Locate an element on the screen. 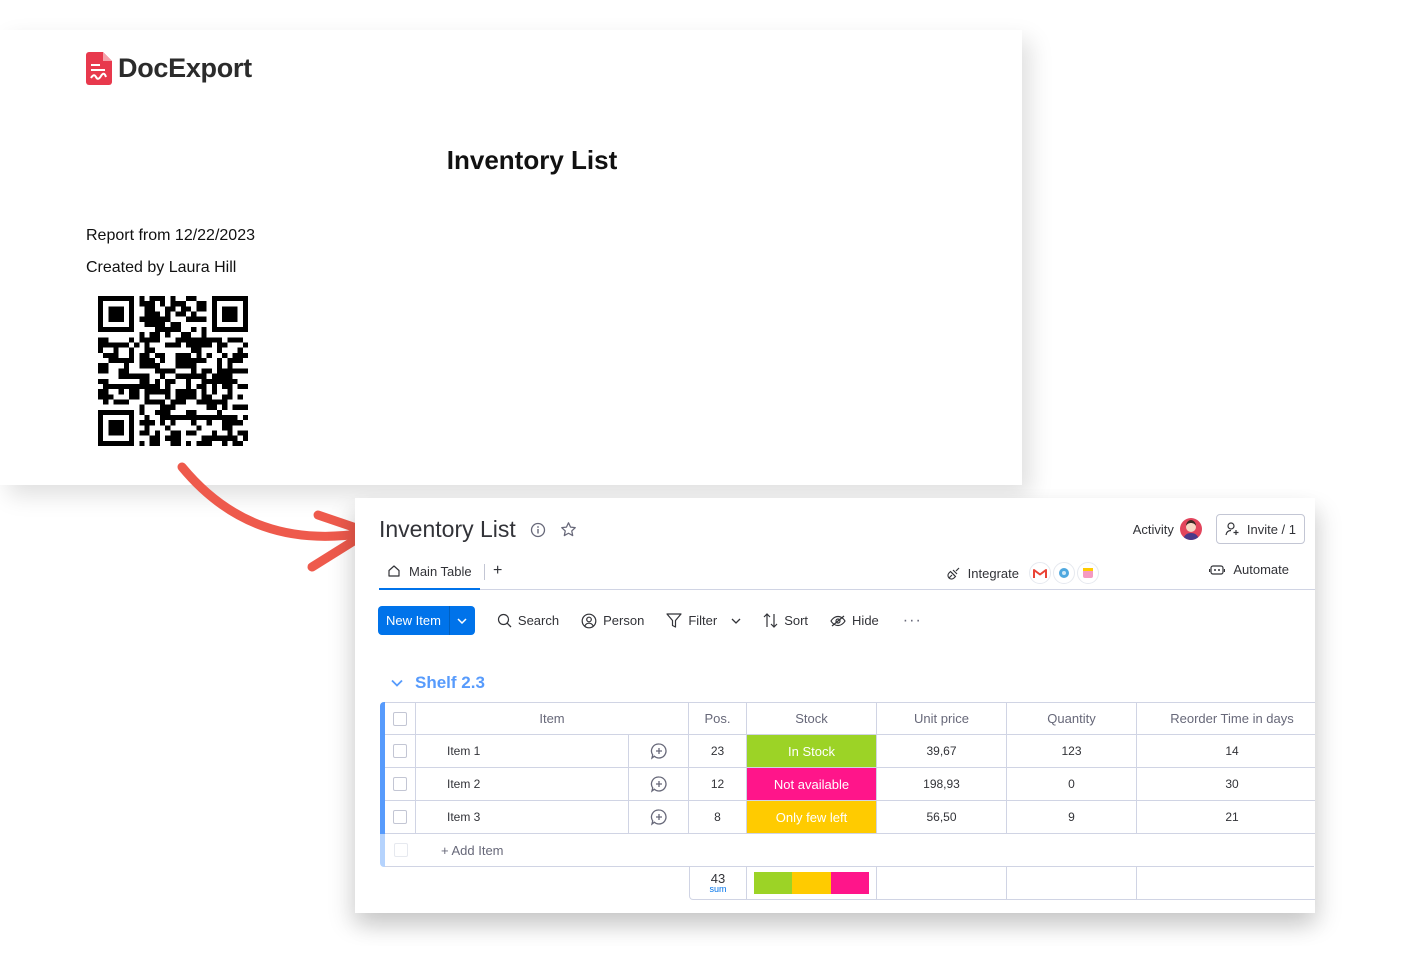 This screenshot has height=970, width=1420. star-icon is located at coordinates (568, 529).